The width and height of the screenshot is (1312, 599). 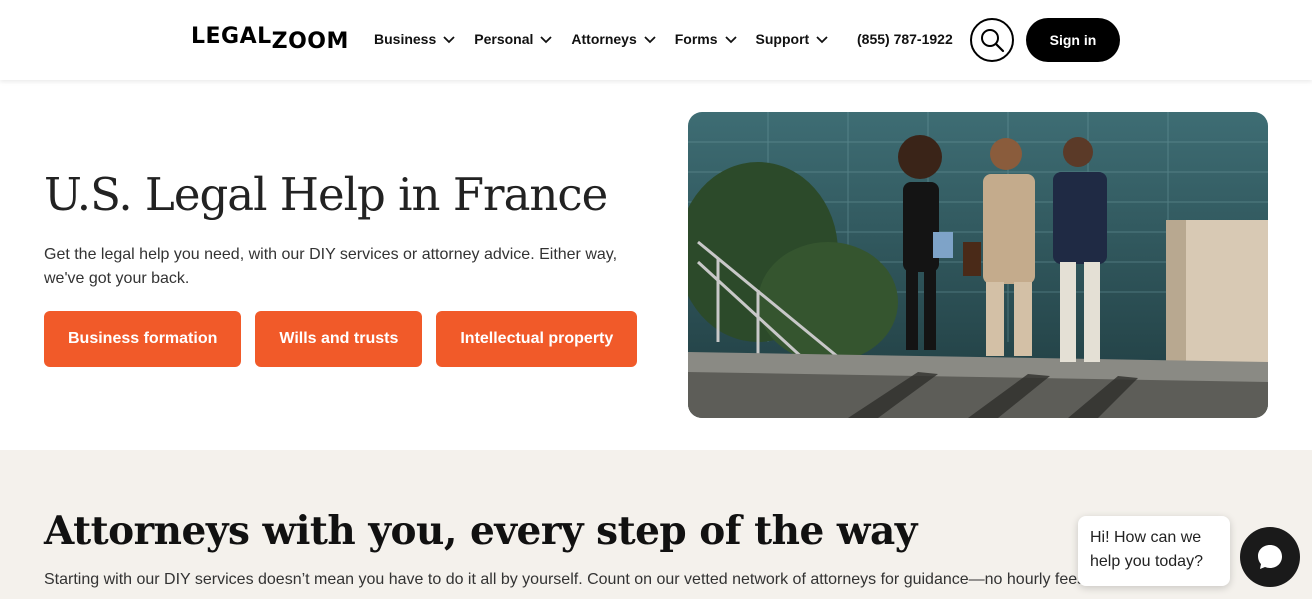 I want to click on hero-title: U.S. Legal Help in France, so click(x=326, y=194).